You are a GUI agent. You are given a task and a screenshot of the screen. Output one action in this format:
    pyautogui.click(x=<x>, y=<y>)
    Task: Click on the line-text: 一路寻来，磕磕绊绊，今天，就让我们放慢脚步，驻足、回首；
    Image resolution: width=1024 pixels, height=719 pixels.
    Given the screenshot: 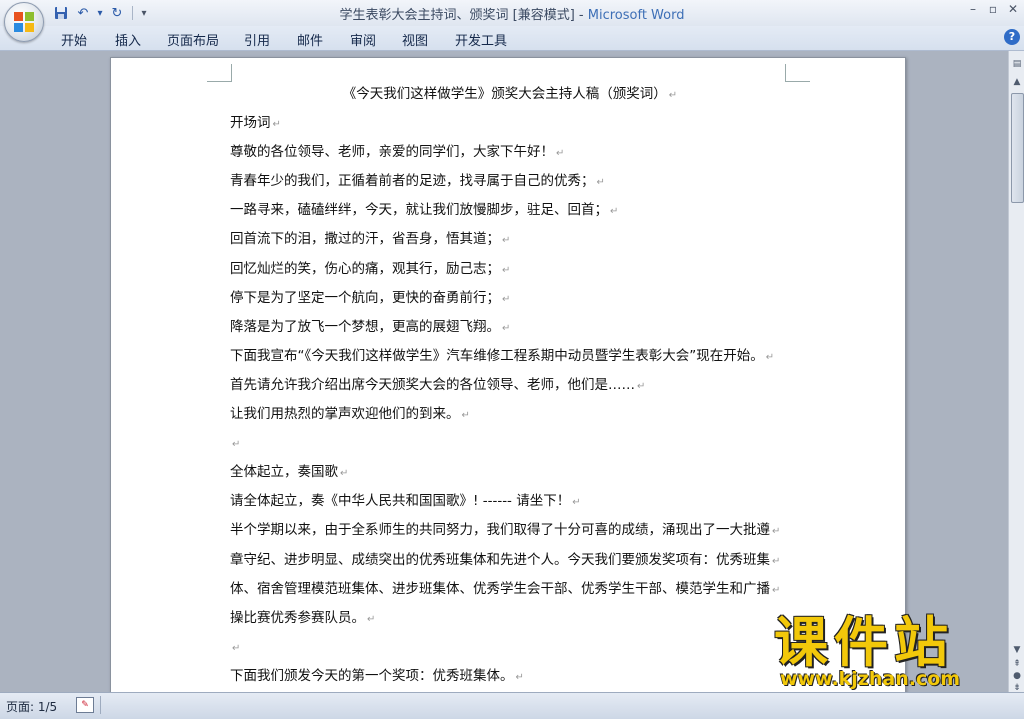 What is the action you would take?
    pyautogui.click(x=419, y=210)
    